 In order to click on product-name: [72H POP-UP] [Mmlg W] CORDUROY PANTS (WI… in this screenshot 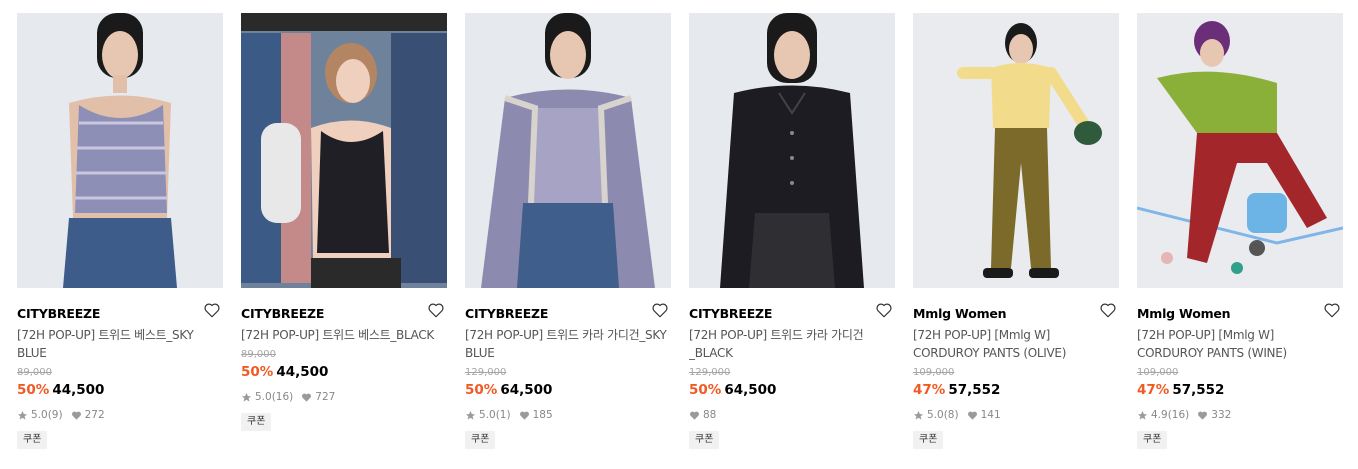, I will do `click(1240, 344)`.